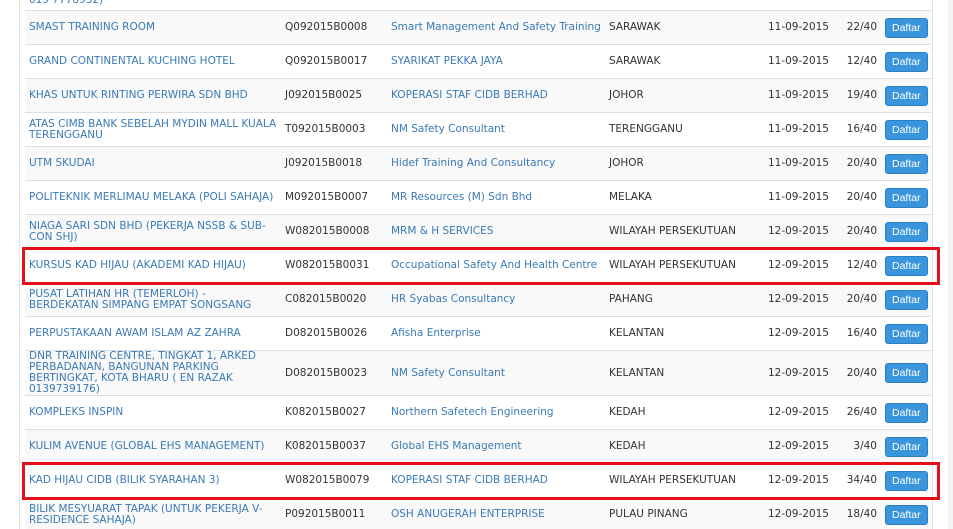  What do you see at coordinates (334, 95) in the screenshot?
I see `course-code: J092015B0025` at bounding box center [334, 95].